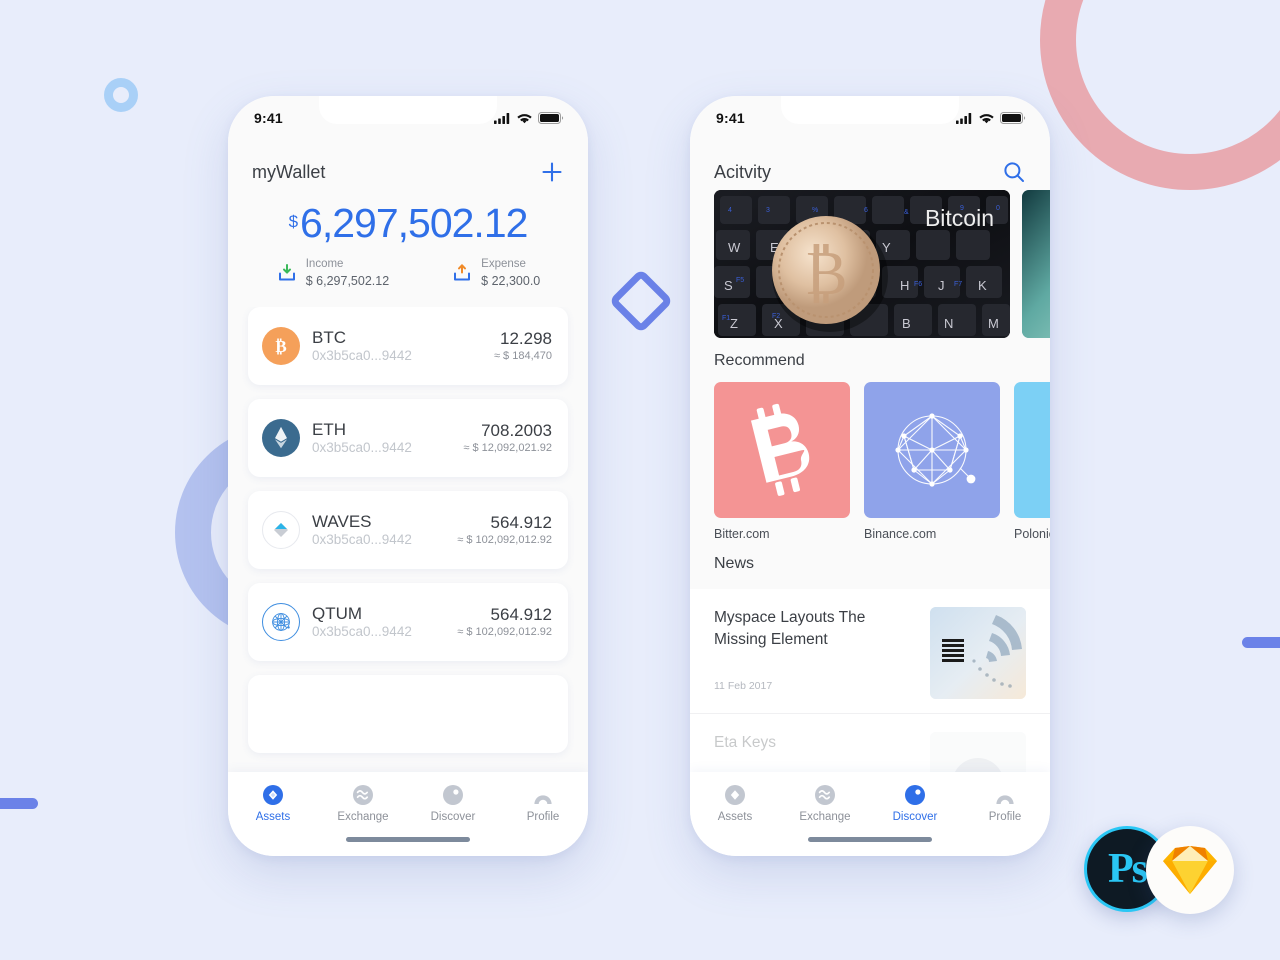 The width and height of the screenshot is (1280, 960). I want to click on svg-text: F7, so click(958, 284).